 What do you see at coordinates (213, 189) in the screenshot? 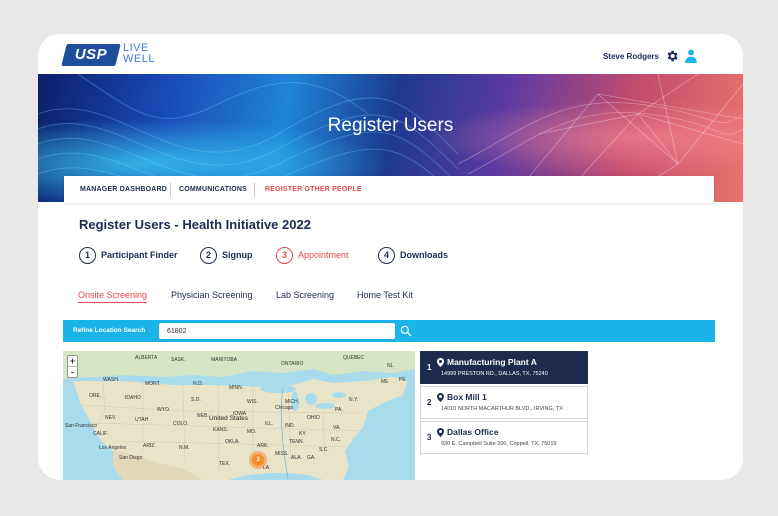
I see `nav-communications: COMMUNICATIONS` at bounding box center [213, 189].